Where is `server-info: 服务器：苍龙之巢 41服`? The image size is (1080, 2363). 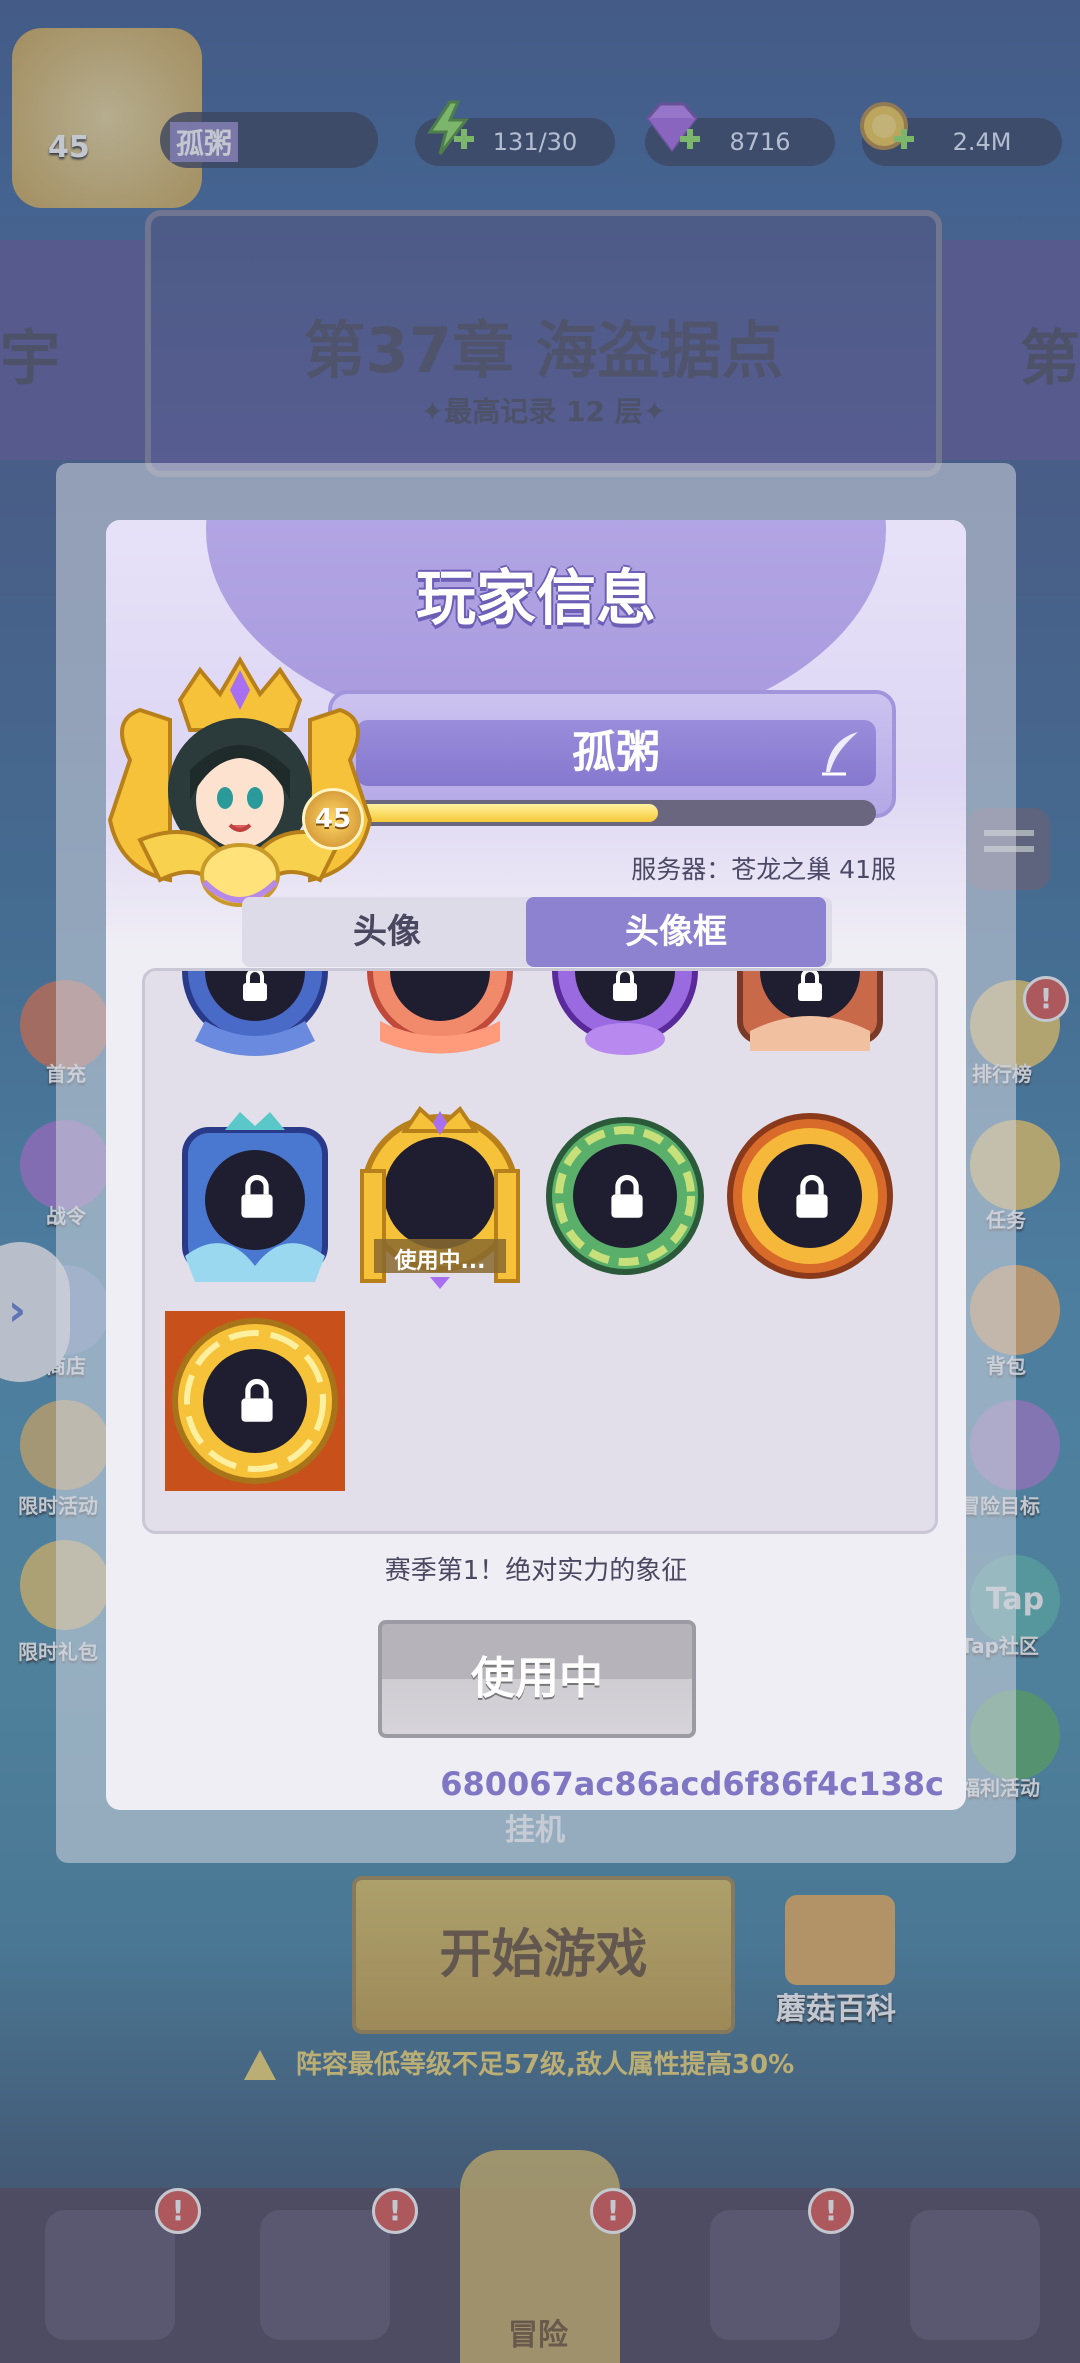
server-info: 服务器：苍龙之巢 41服 is located at coordinates (763, 869).